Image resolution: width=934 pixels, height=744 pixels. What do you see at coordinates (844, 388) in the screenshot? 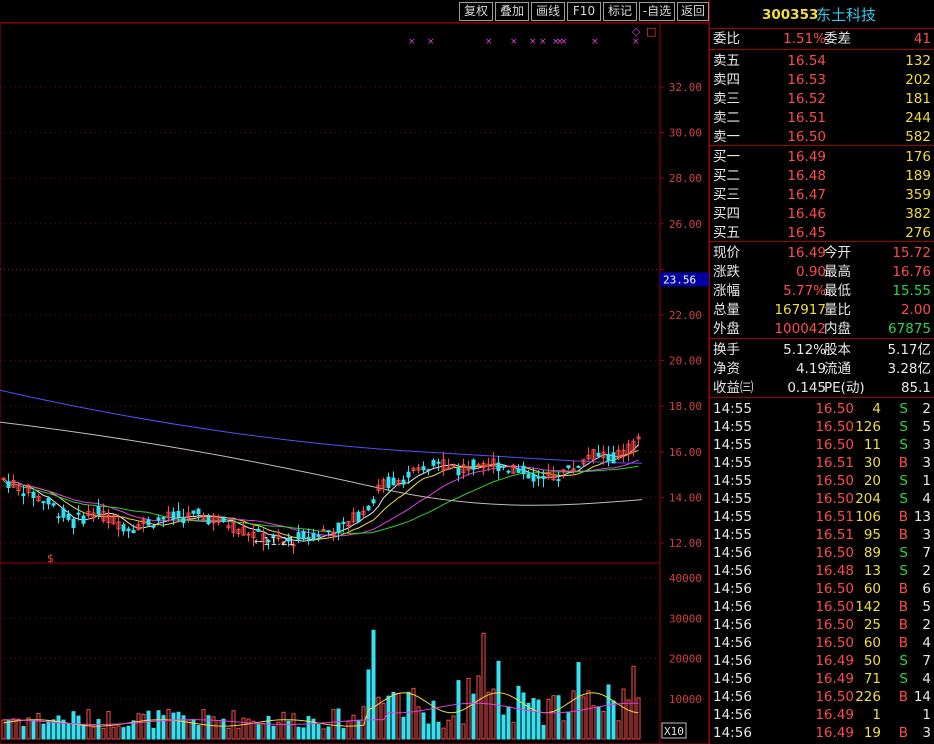
I see `fund-label-2: PE(动)` at bounding box center [844, 388].